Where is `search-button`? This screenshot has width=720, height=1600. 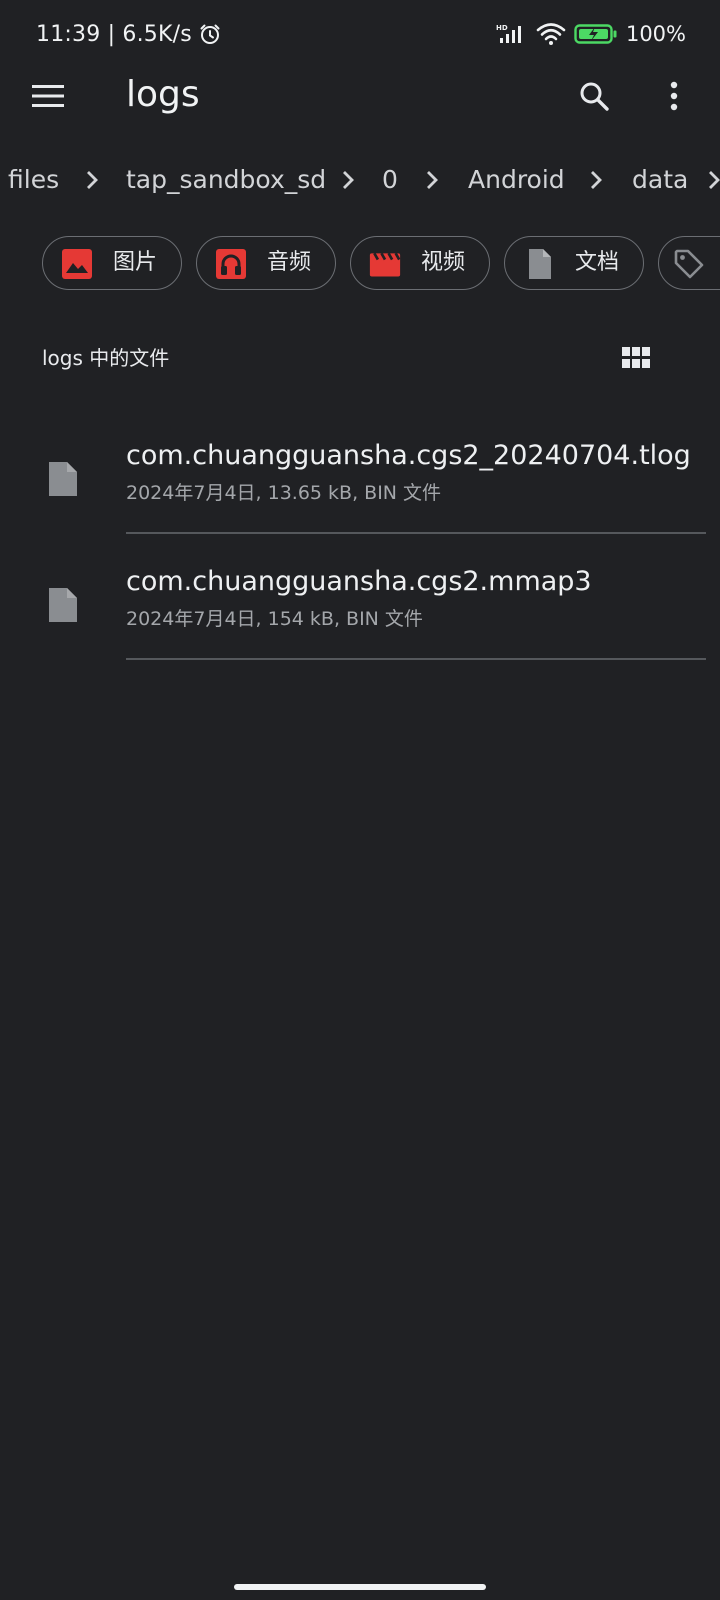
search-button is located at coordinates (594, 96).